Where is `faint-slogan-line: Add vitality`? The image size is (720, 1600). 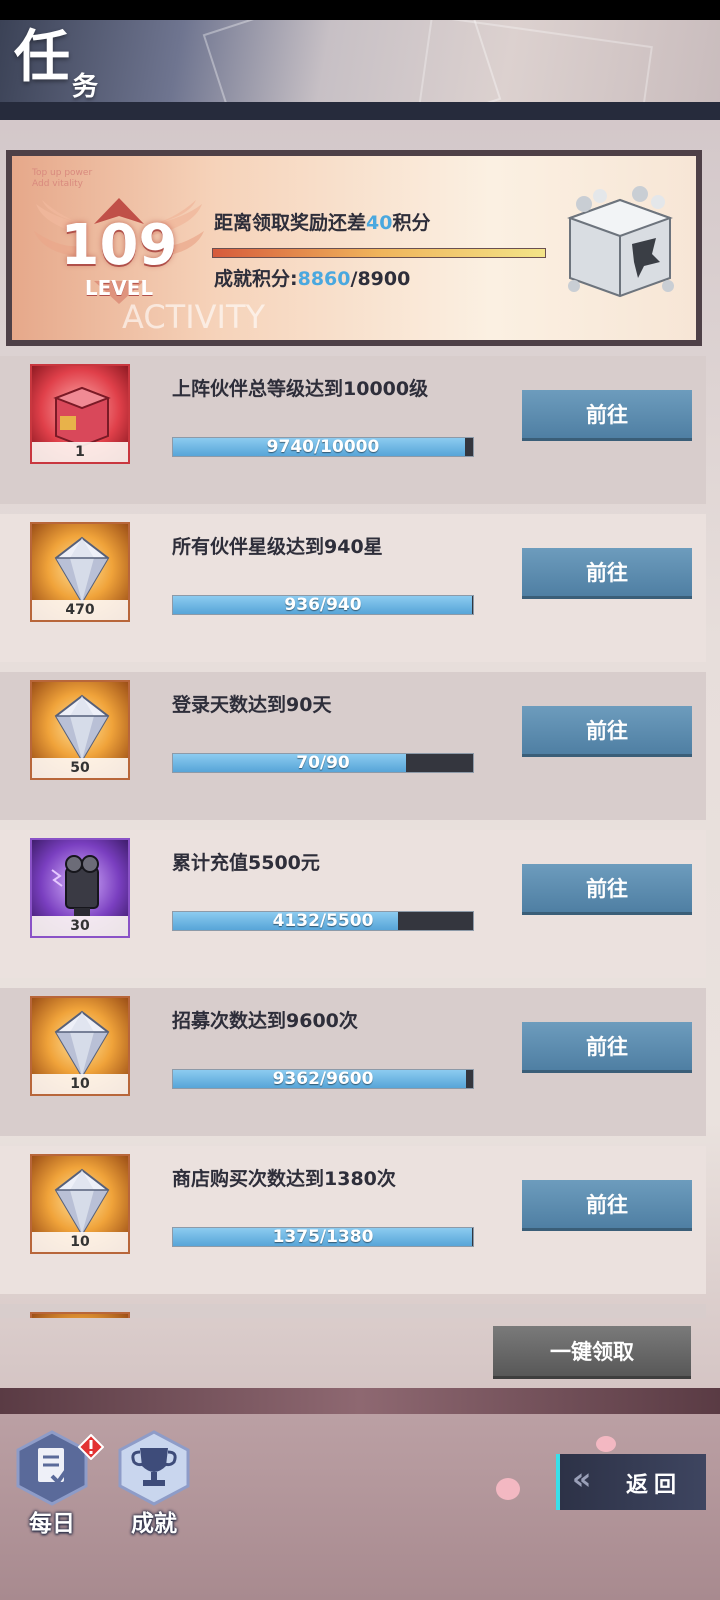 faint-slogan-line: Add vitality is located at coordinates (58, 184).